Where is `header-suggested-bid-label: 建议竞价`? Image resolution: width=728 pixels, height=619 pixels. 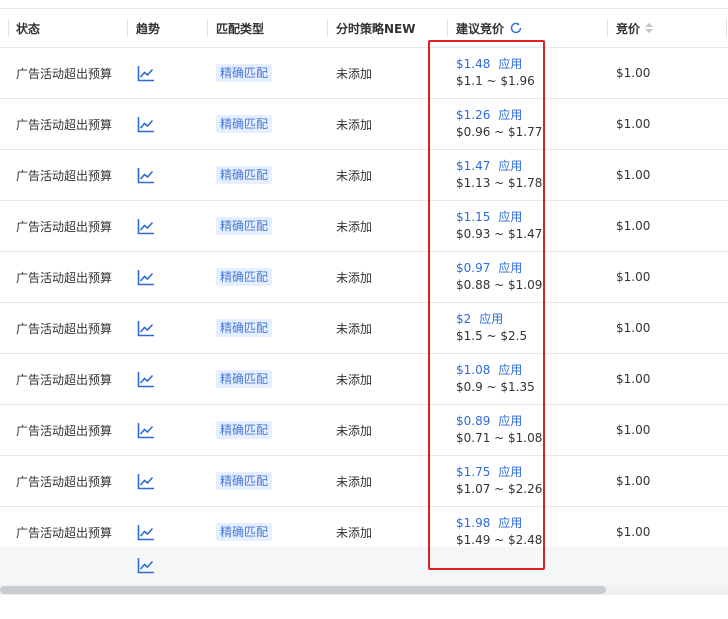 header-suggested-bid-label: 建议竞价 is located at coordinates (480, 28).